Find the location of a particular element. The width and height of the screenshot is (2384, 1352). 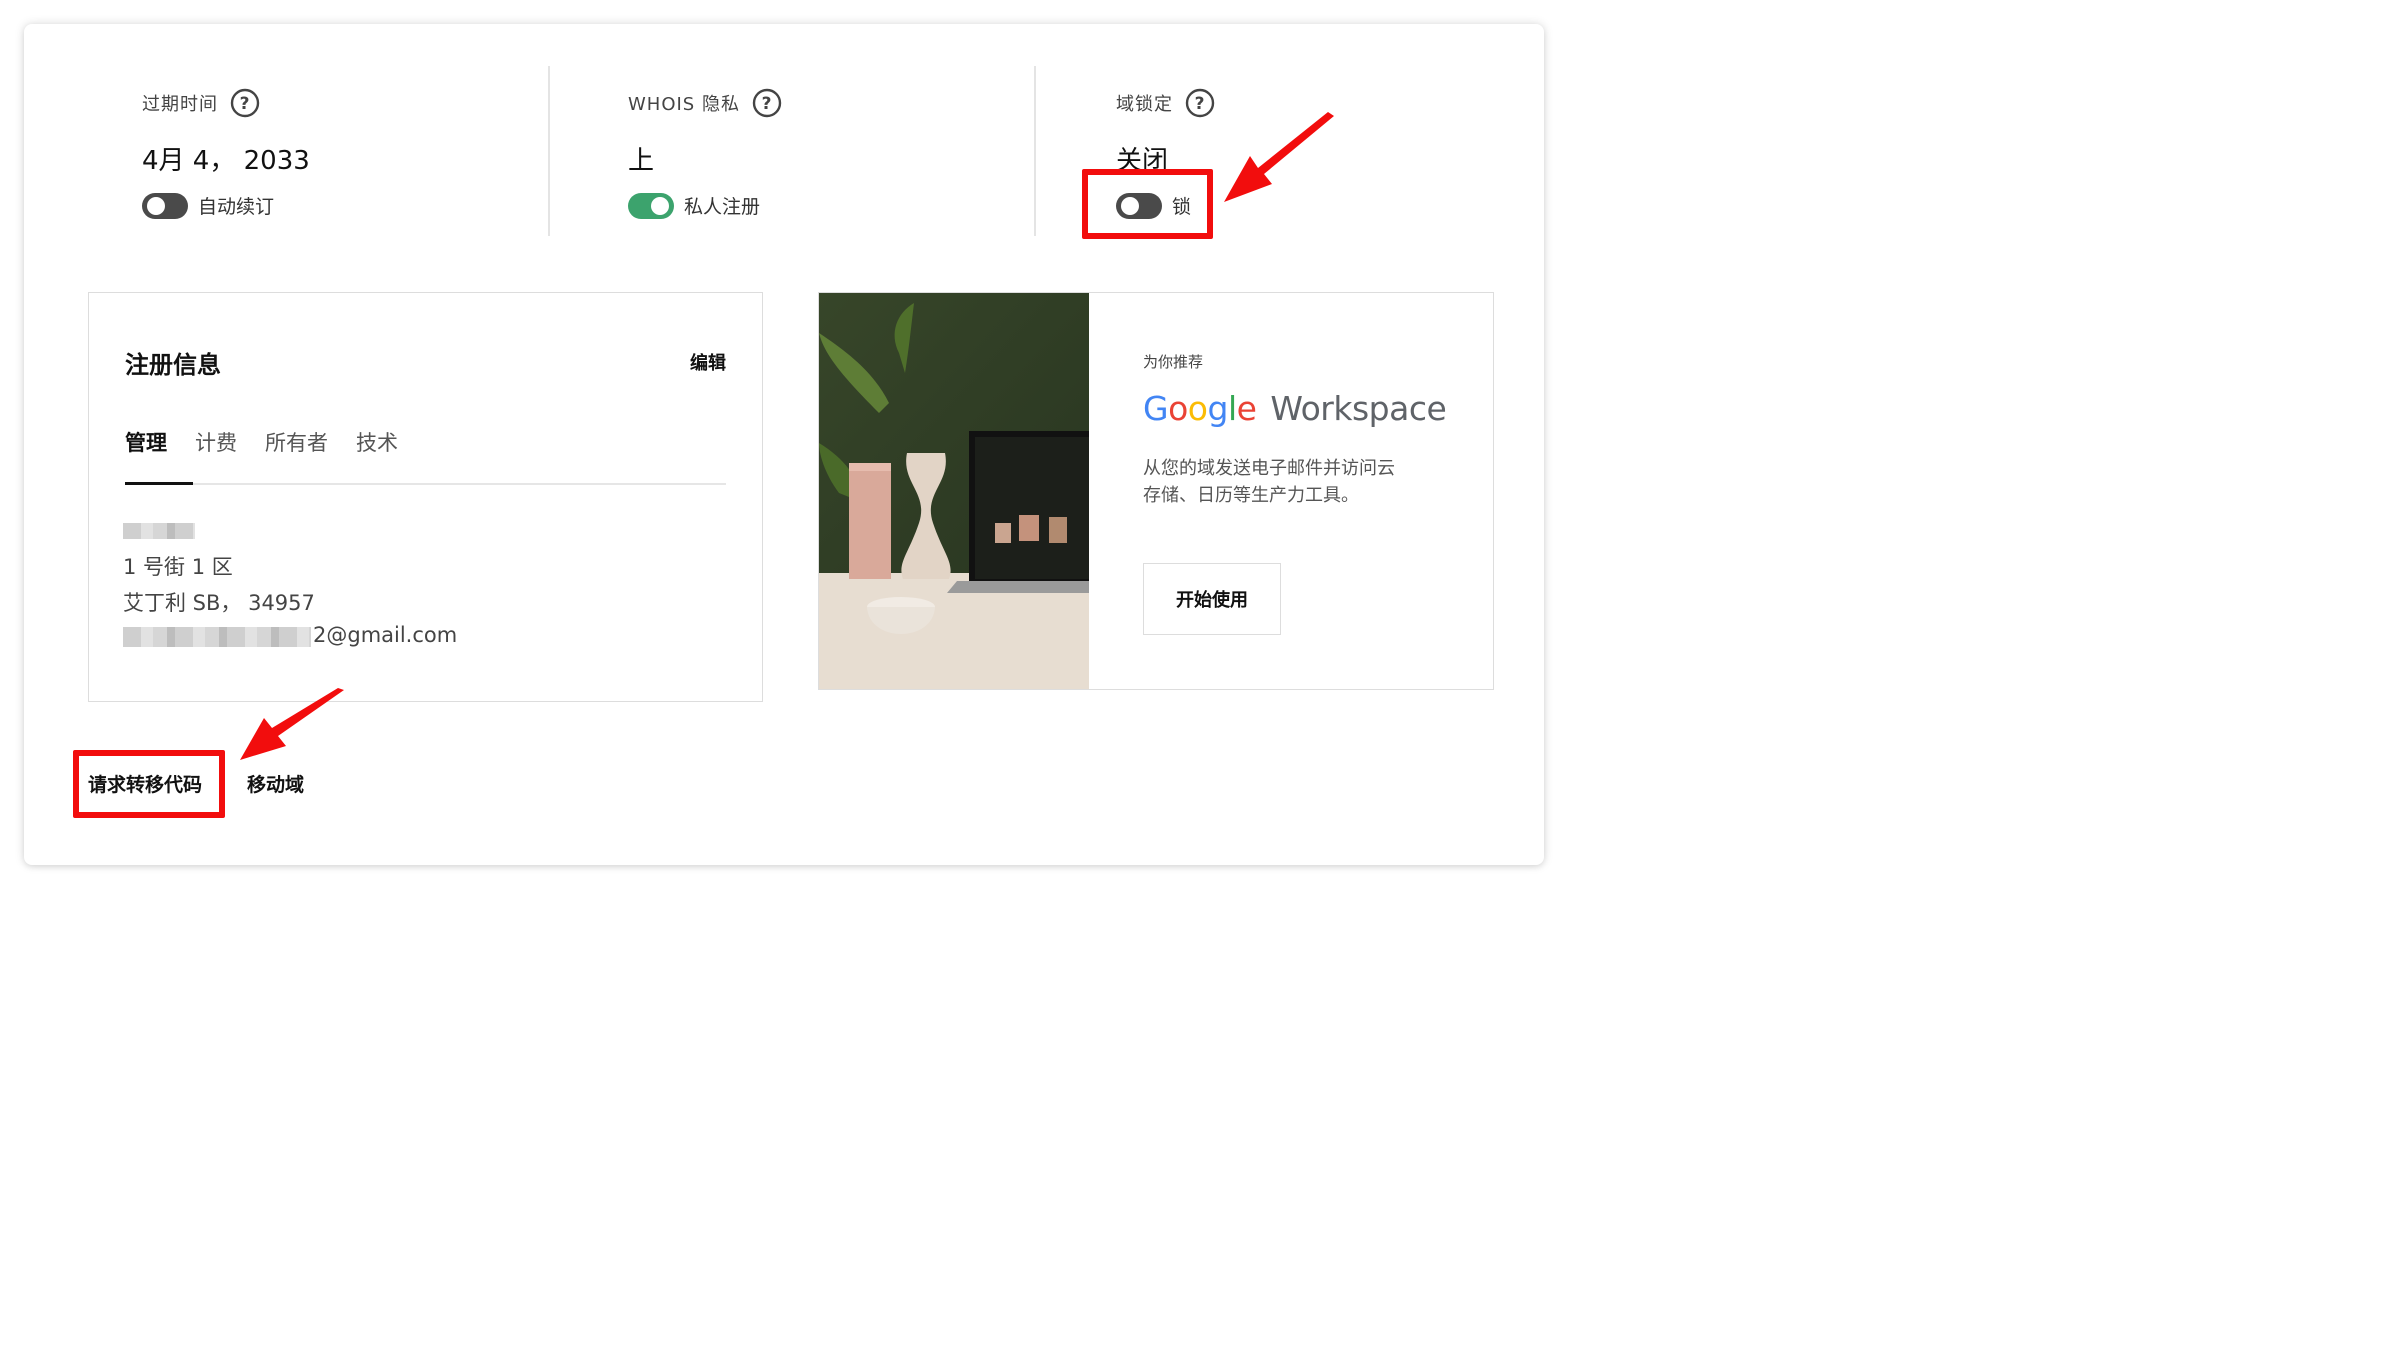

private-registration-row: 私人注册 is located at coordinates (694, 205).